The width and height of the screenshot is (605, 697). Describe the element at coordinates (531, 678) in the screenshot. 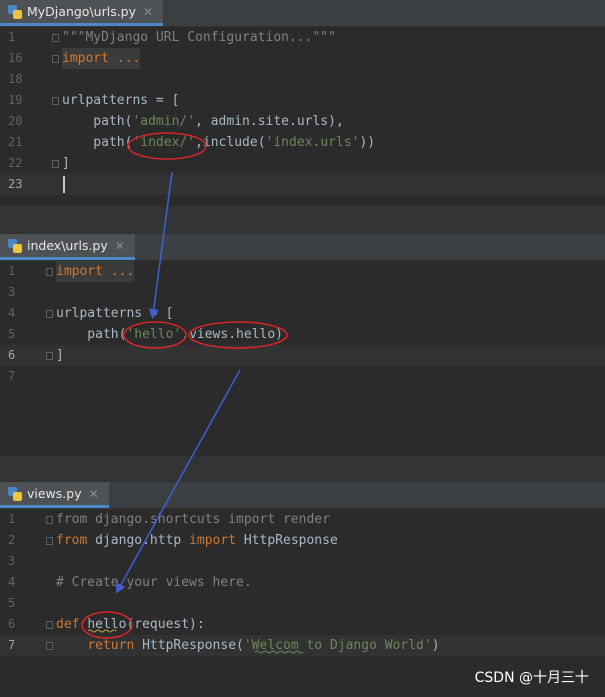

I see `watermark: CSDN @十月三十` at that location.